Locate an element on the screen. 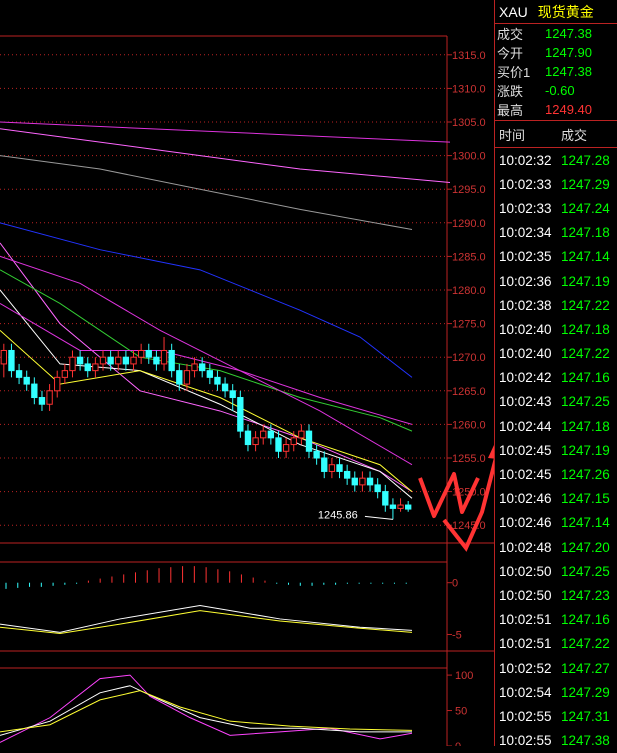 Image resolution: width=617 pixels, height=753 pixels. tick-row: 10:02:44 1247.18 is located at coordinates (556, 426).